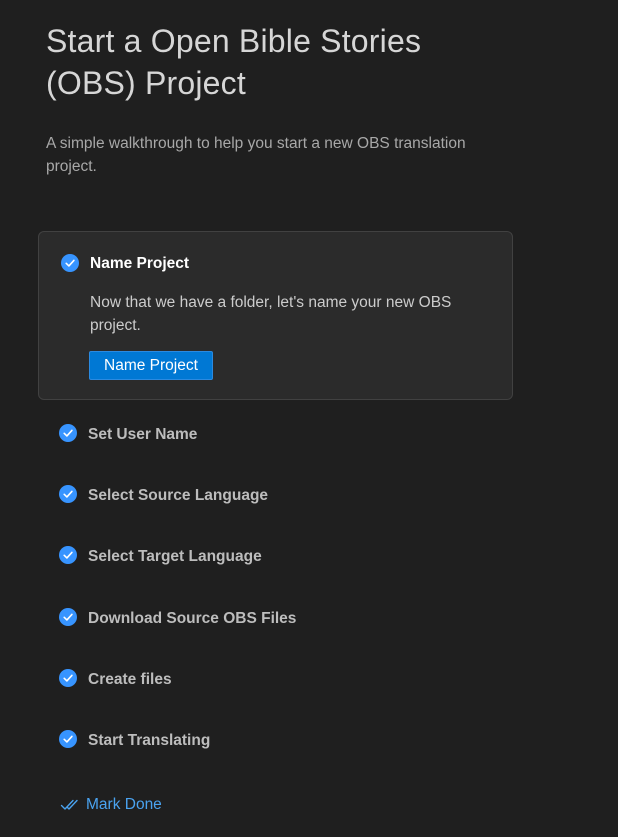 This screenshot has width=618, height=837. What do you see at coordinates (143, 434) in the screenshot?
I see `step-label: Set User Name` at bounding box center [143, 434].